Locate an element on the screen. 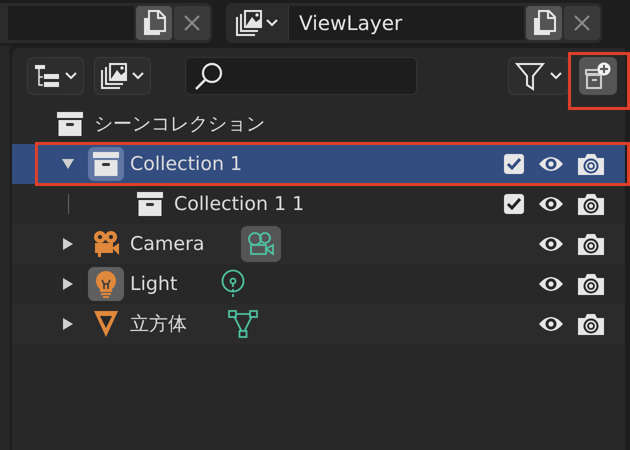 The height and width of the screenshot is (450, 630). search-icon is located at coordinates (209, 76).